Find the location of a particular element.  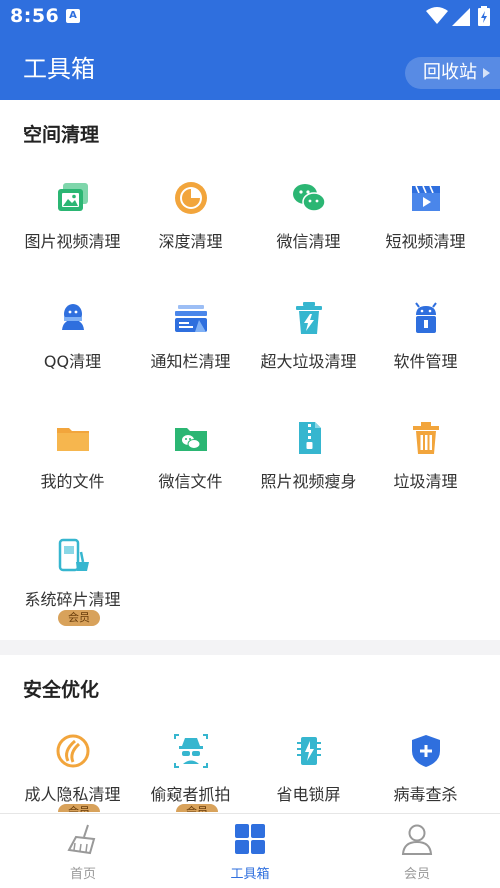

tool-junk-clean: 垃圾清理 is located at coordinates (425, 475).